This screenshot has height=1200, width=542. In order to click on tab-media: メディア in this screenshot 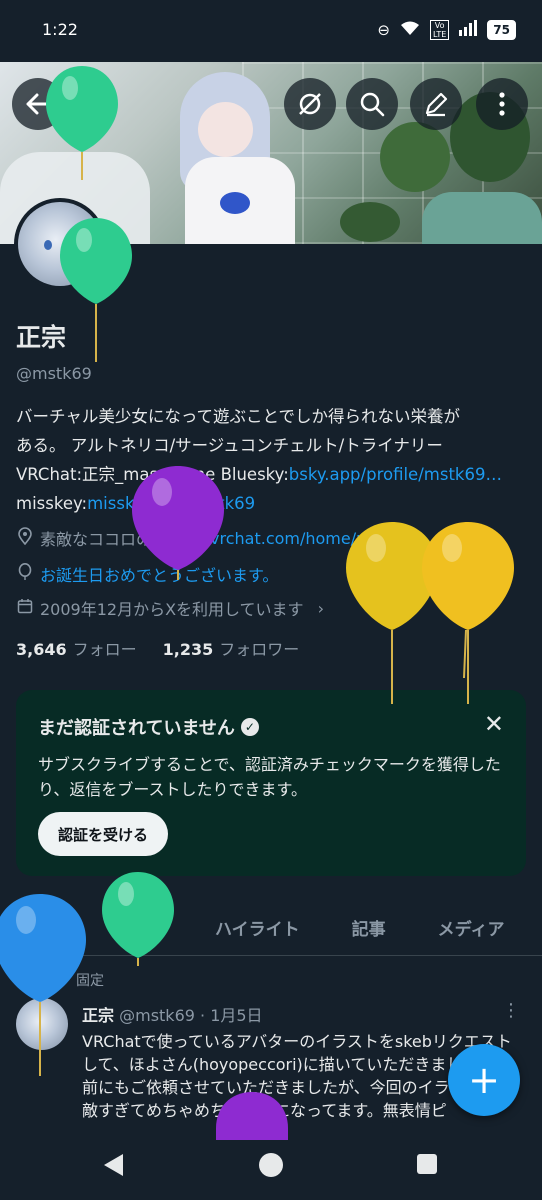, I will do `click(471, 927)`.